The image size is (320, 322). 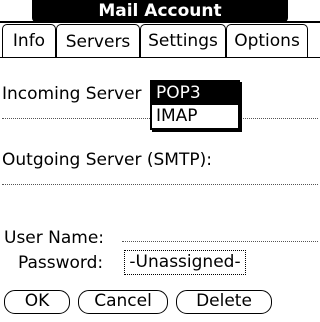 I want to click on popup-option-imap: IMAP, so click(x=195, y=116).